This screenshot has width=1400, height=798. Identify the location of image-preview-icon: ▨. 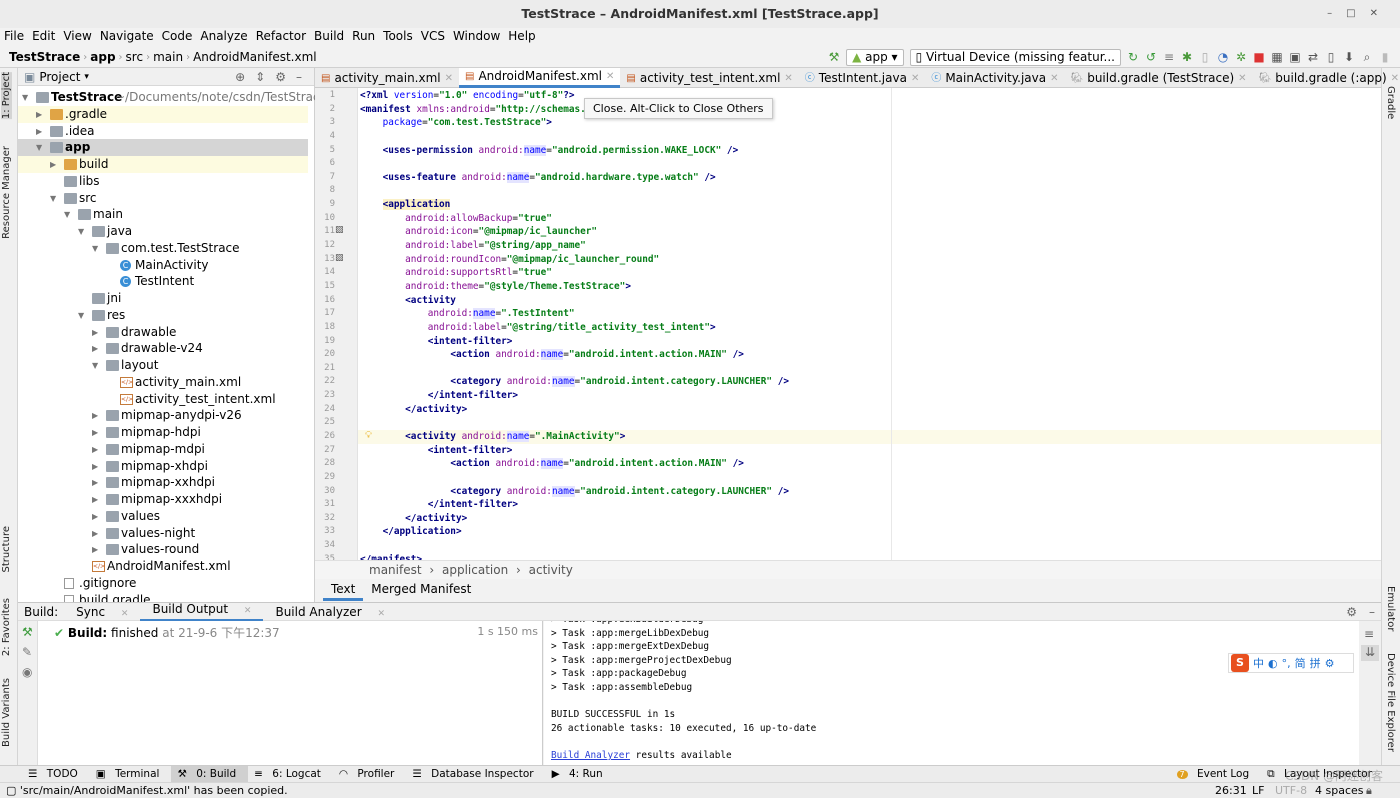
(339, 258).